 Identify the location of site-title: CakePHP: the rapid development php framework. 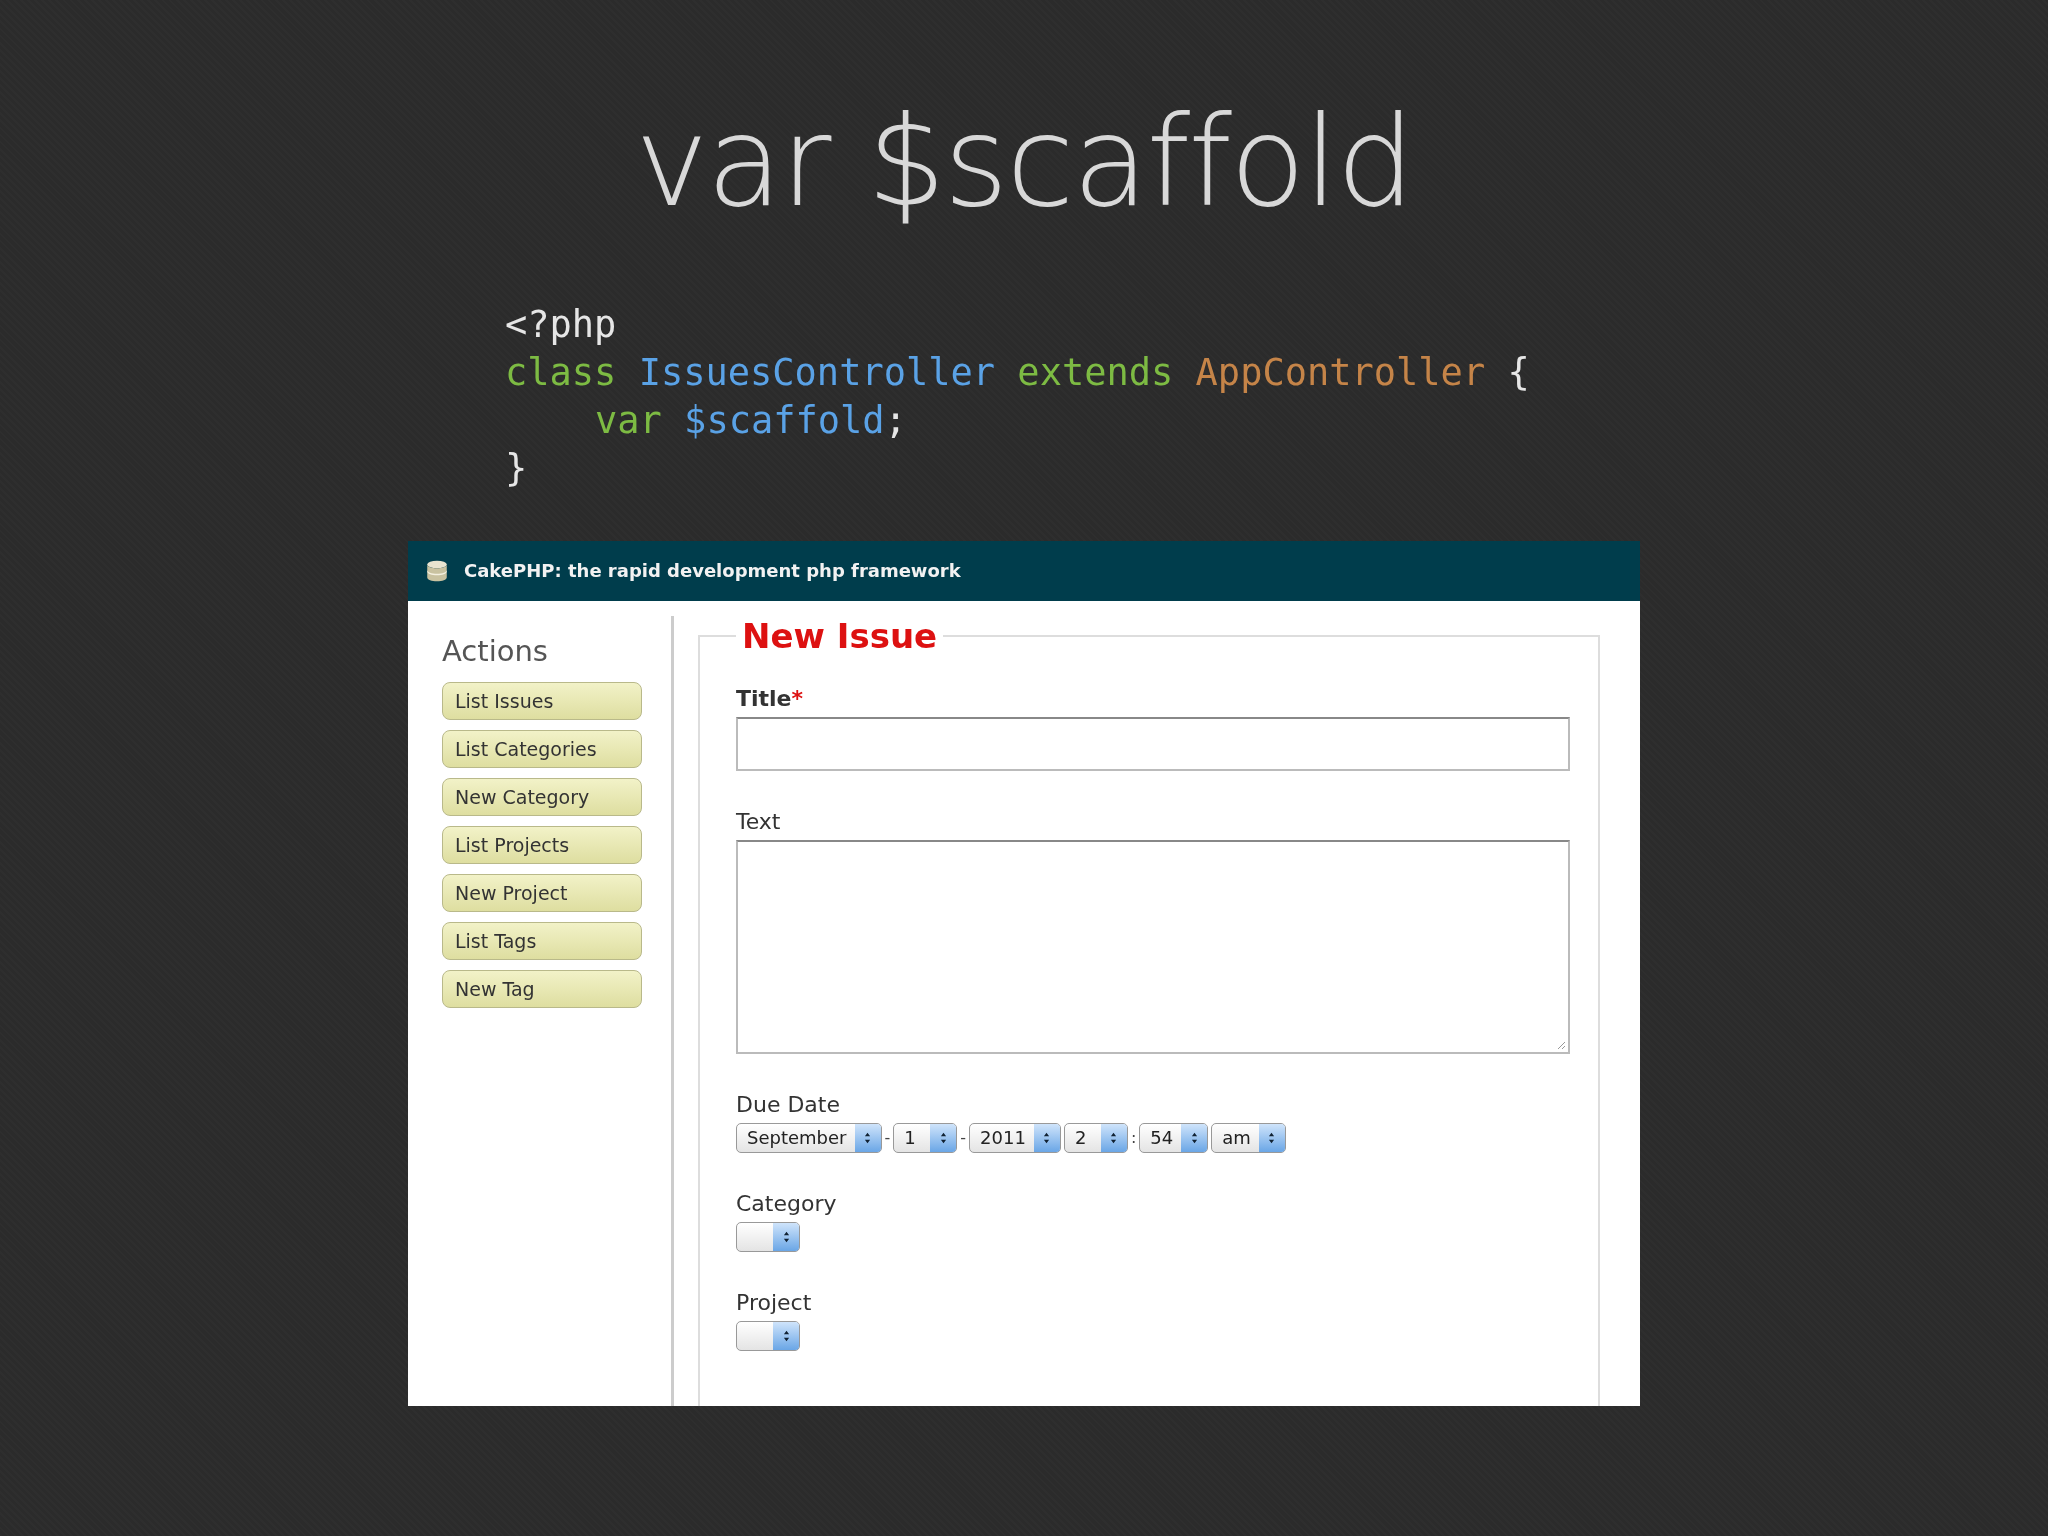
(712, 571).